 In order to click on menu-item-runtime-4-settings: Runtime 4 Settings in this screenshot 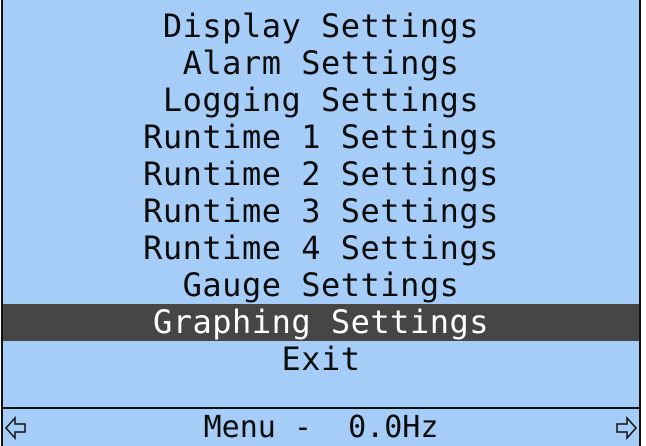, I will do `click(321, 248)`.